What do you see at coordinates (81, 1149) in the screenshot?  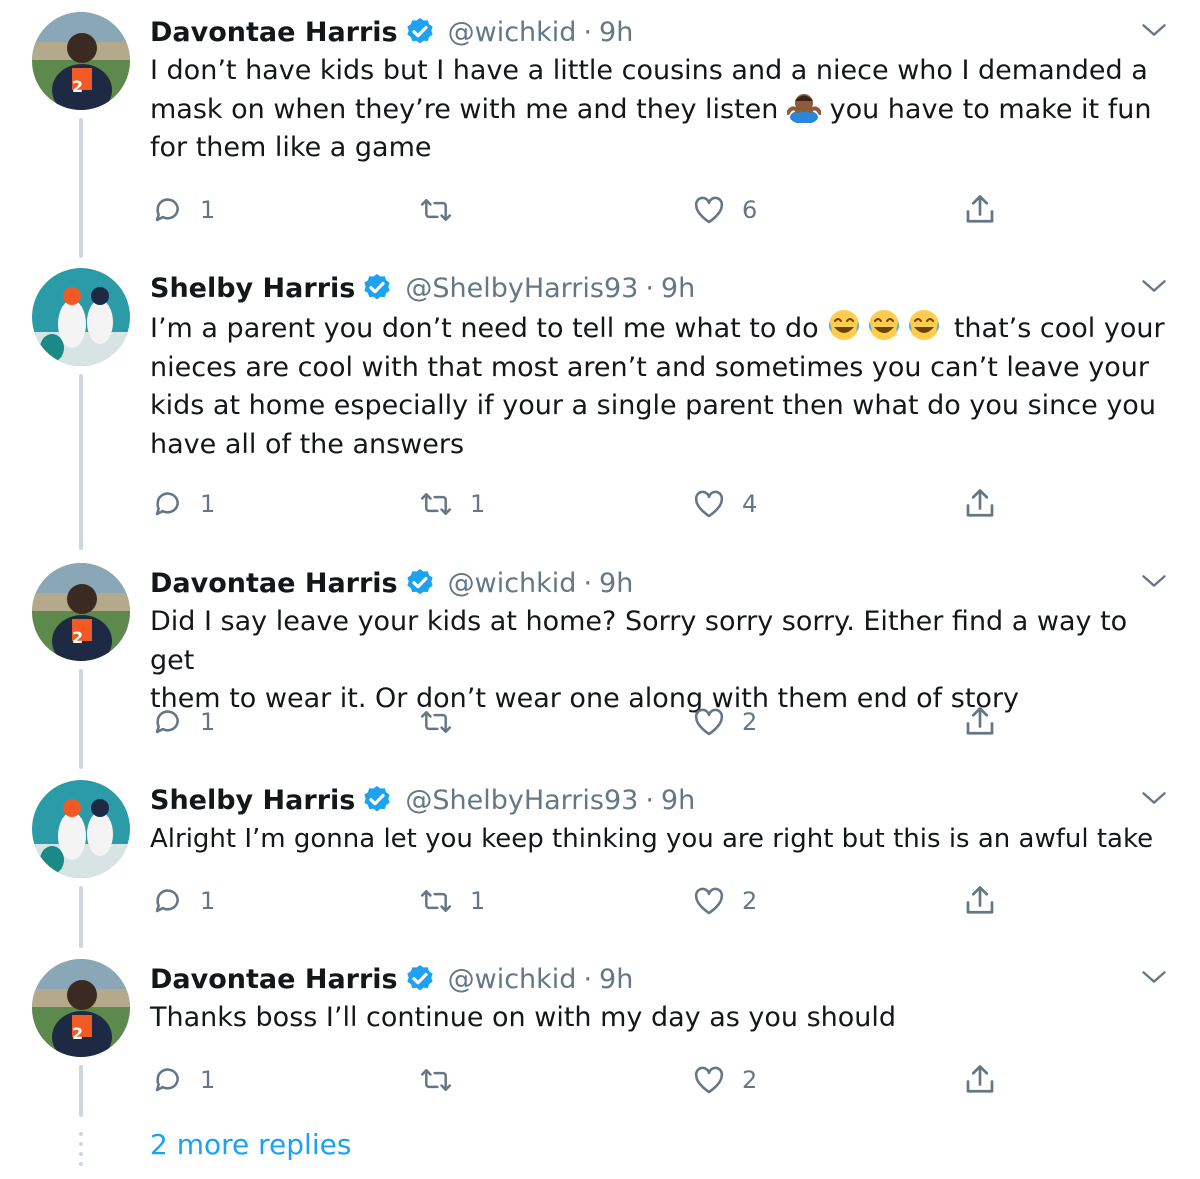 I see `more-replies-dots-icon` at bounding box center [81, 1149].